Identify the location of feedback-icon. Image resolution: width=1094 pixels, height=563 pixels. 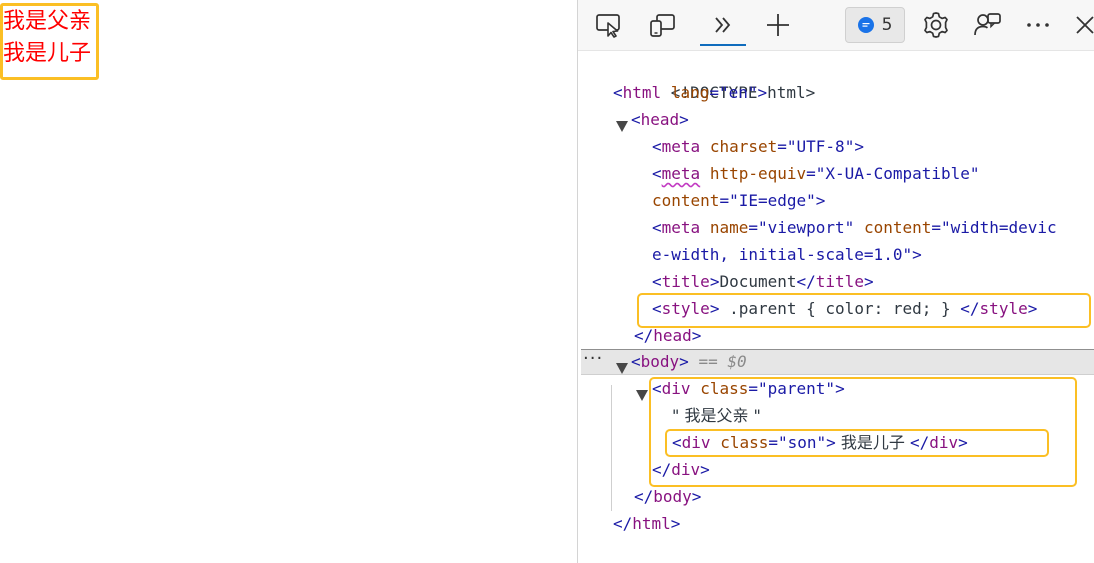
(988, 25).